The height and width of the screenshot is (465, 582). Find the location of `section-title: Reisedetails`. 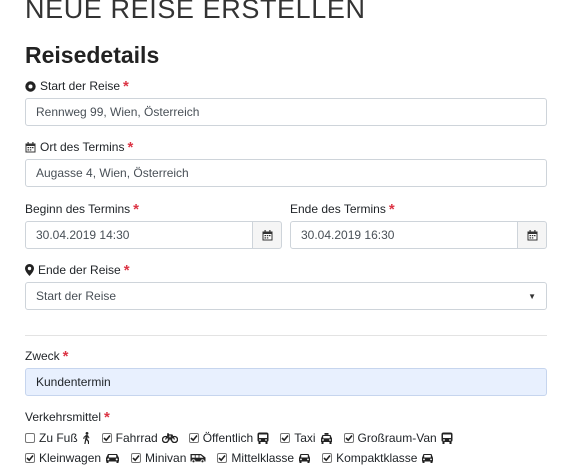

section-title: Reisedetails is located at coordinates (92, 55).